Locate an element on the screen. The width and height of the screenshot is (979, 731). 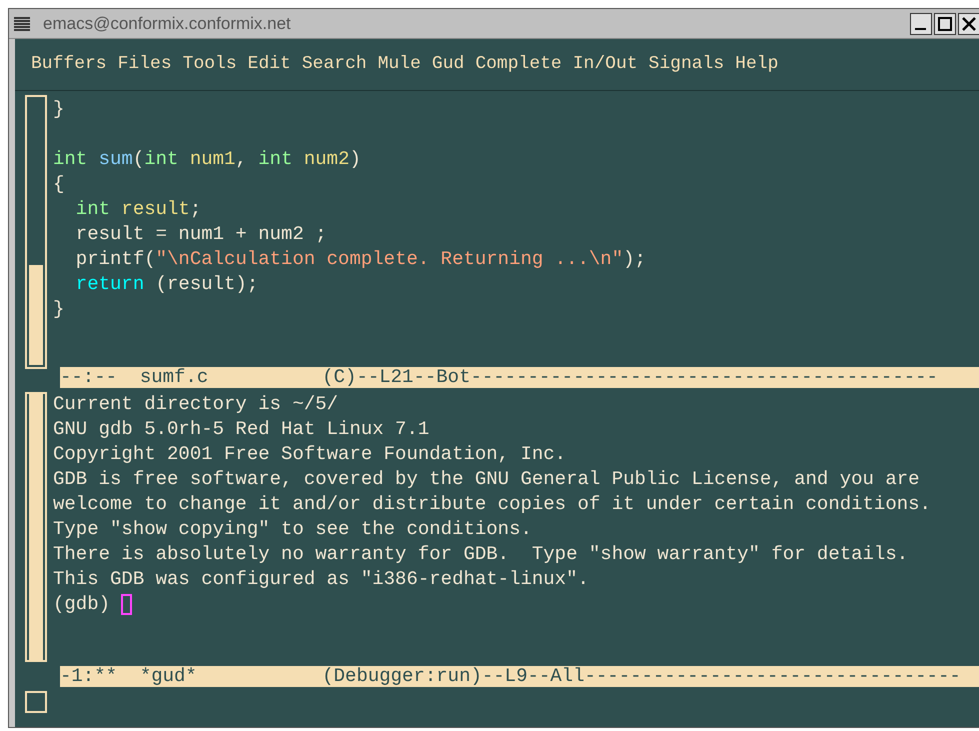
menu-item: Tools is located at coordinates (209, 64).